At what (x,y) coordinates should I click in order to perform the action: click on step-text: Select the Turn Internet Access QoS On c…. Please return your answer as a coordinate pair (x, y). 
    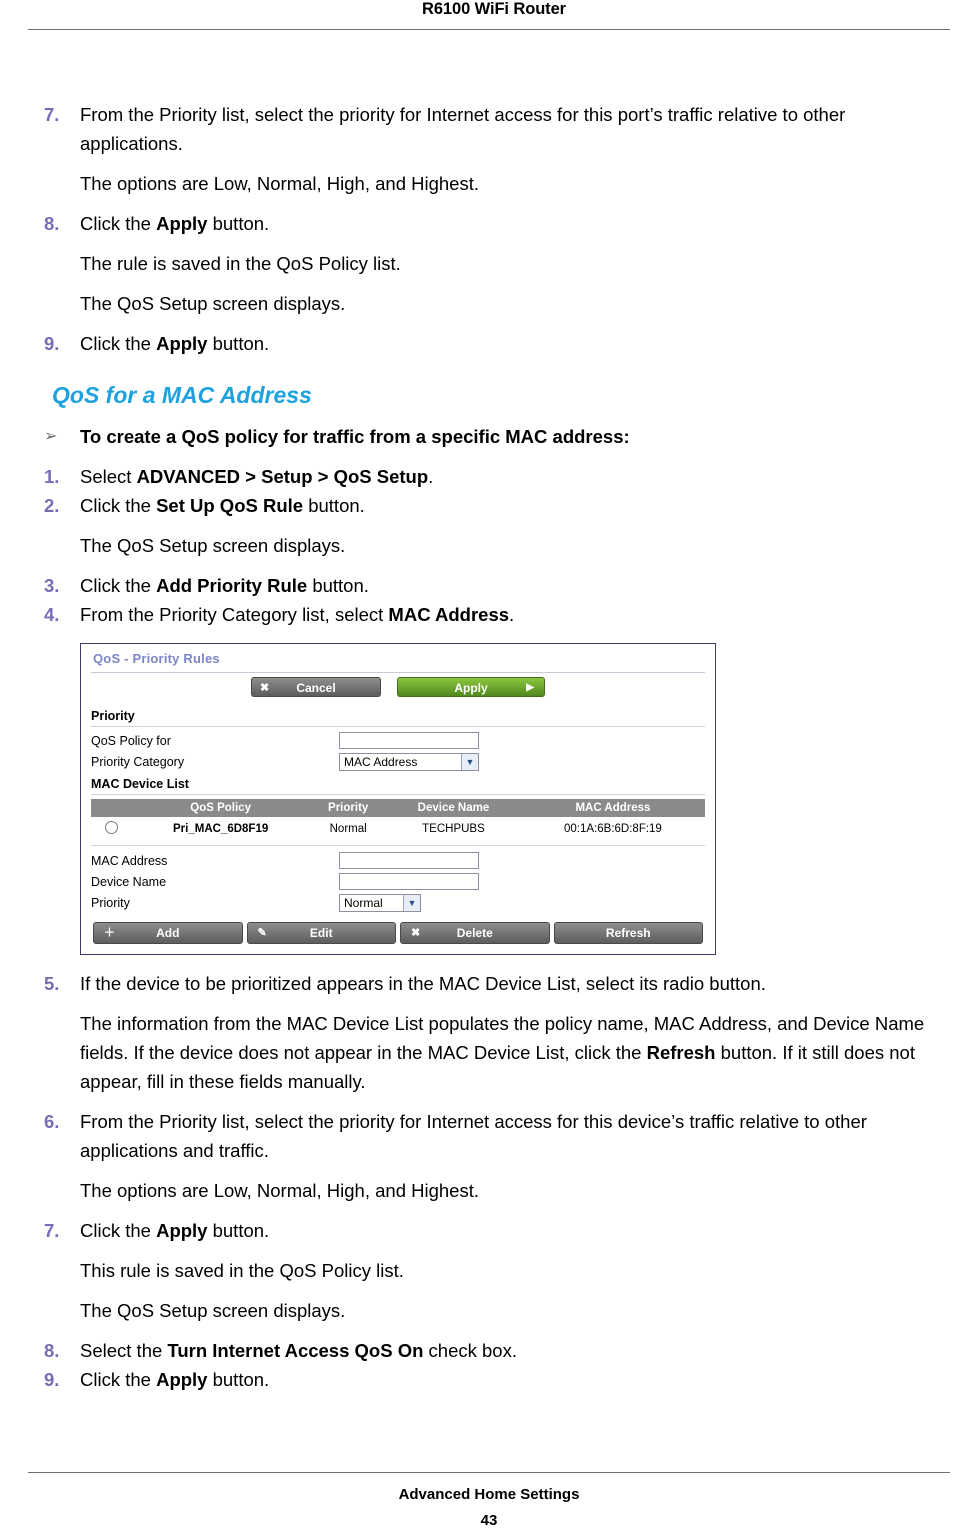
    Looking at the image, I should click on (507, 1350).